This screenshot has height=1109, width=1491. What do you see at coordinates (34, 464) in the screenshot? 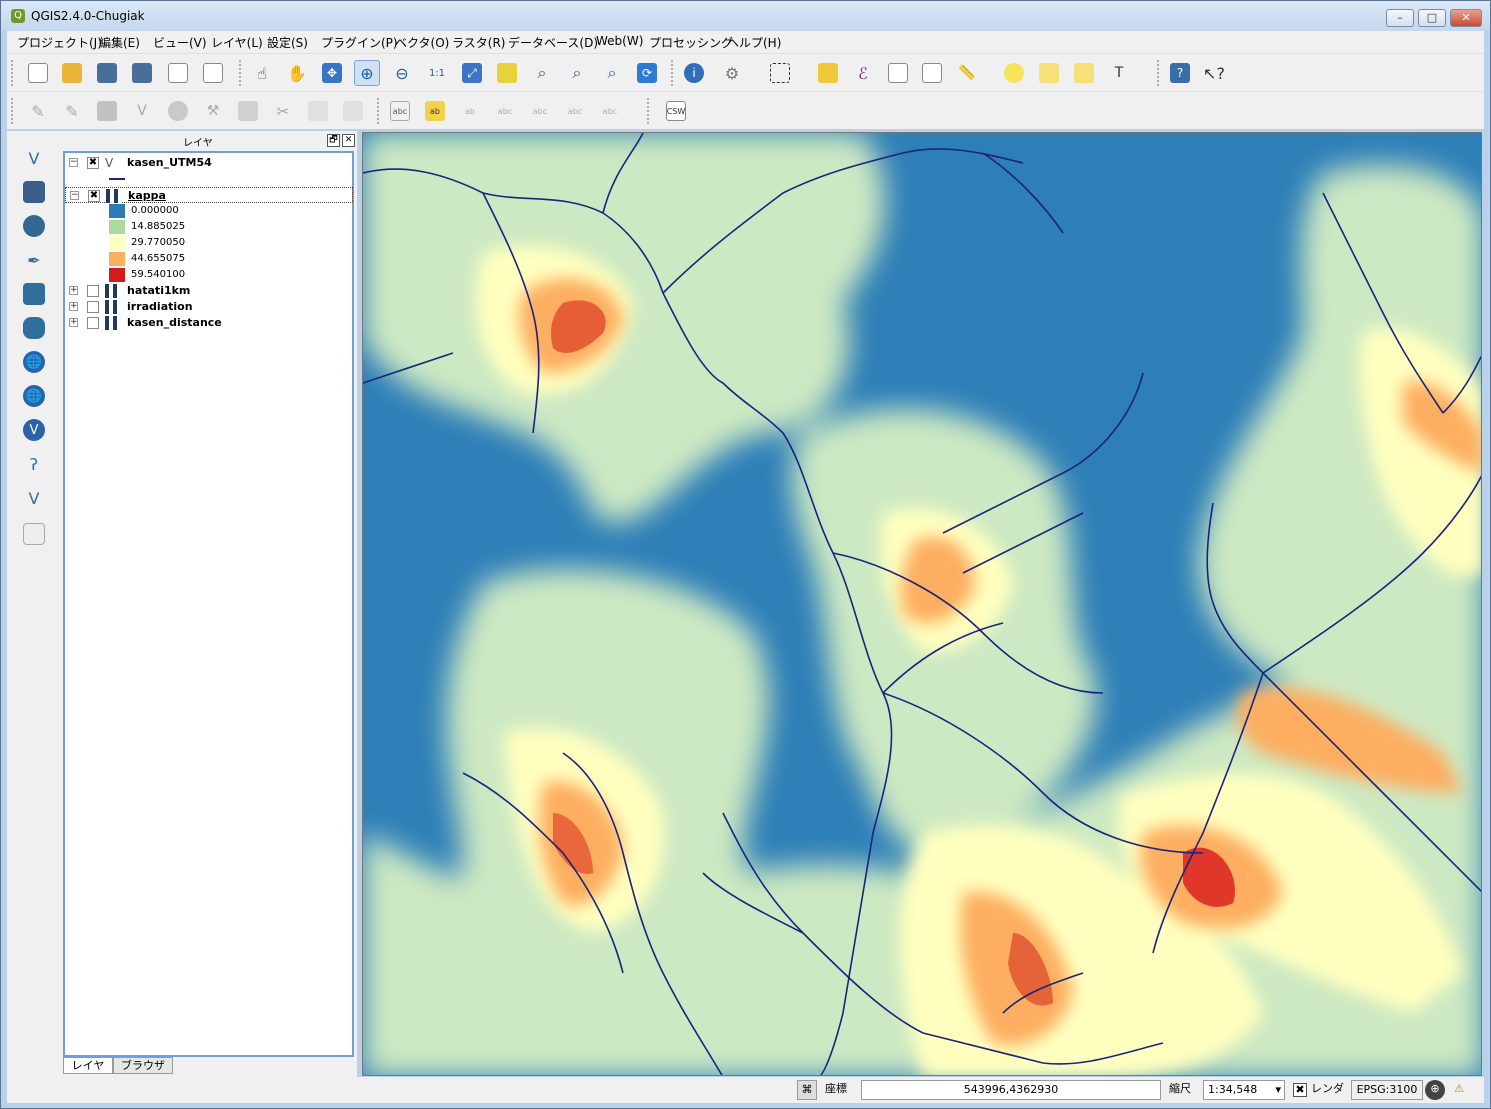
I see `add-delimited-text-icon: ʔ` at bounding box center [34, 464].